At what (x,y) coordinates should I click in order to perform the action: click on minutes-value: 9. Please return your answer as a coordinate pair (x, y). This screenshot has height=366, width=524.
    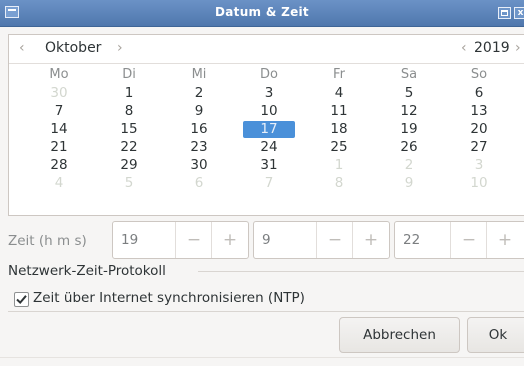
    Looking at the image, I should click on (266, 240).